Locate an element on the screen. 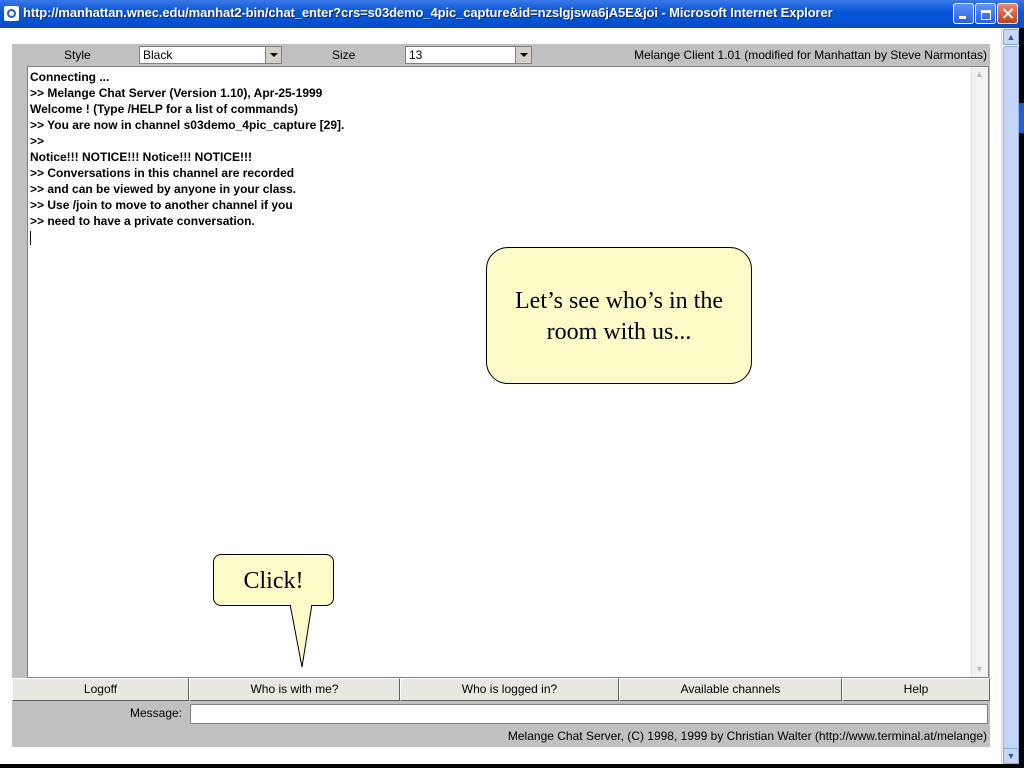 The width and height of the screenshot is (1024, 768). available-channels-button: Available channels is located at coordinates (730, 689).